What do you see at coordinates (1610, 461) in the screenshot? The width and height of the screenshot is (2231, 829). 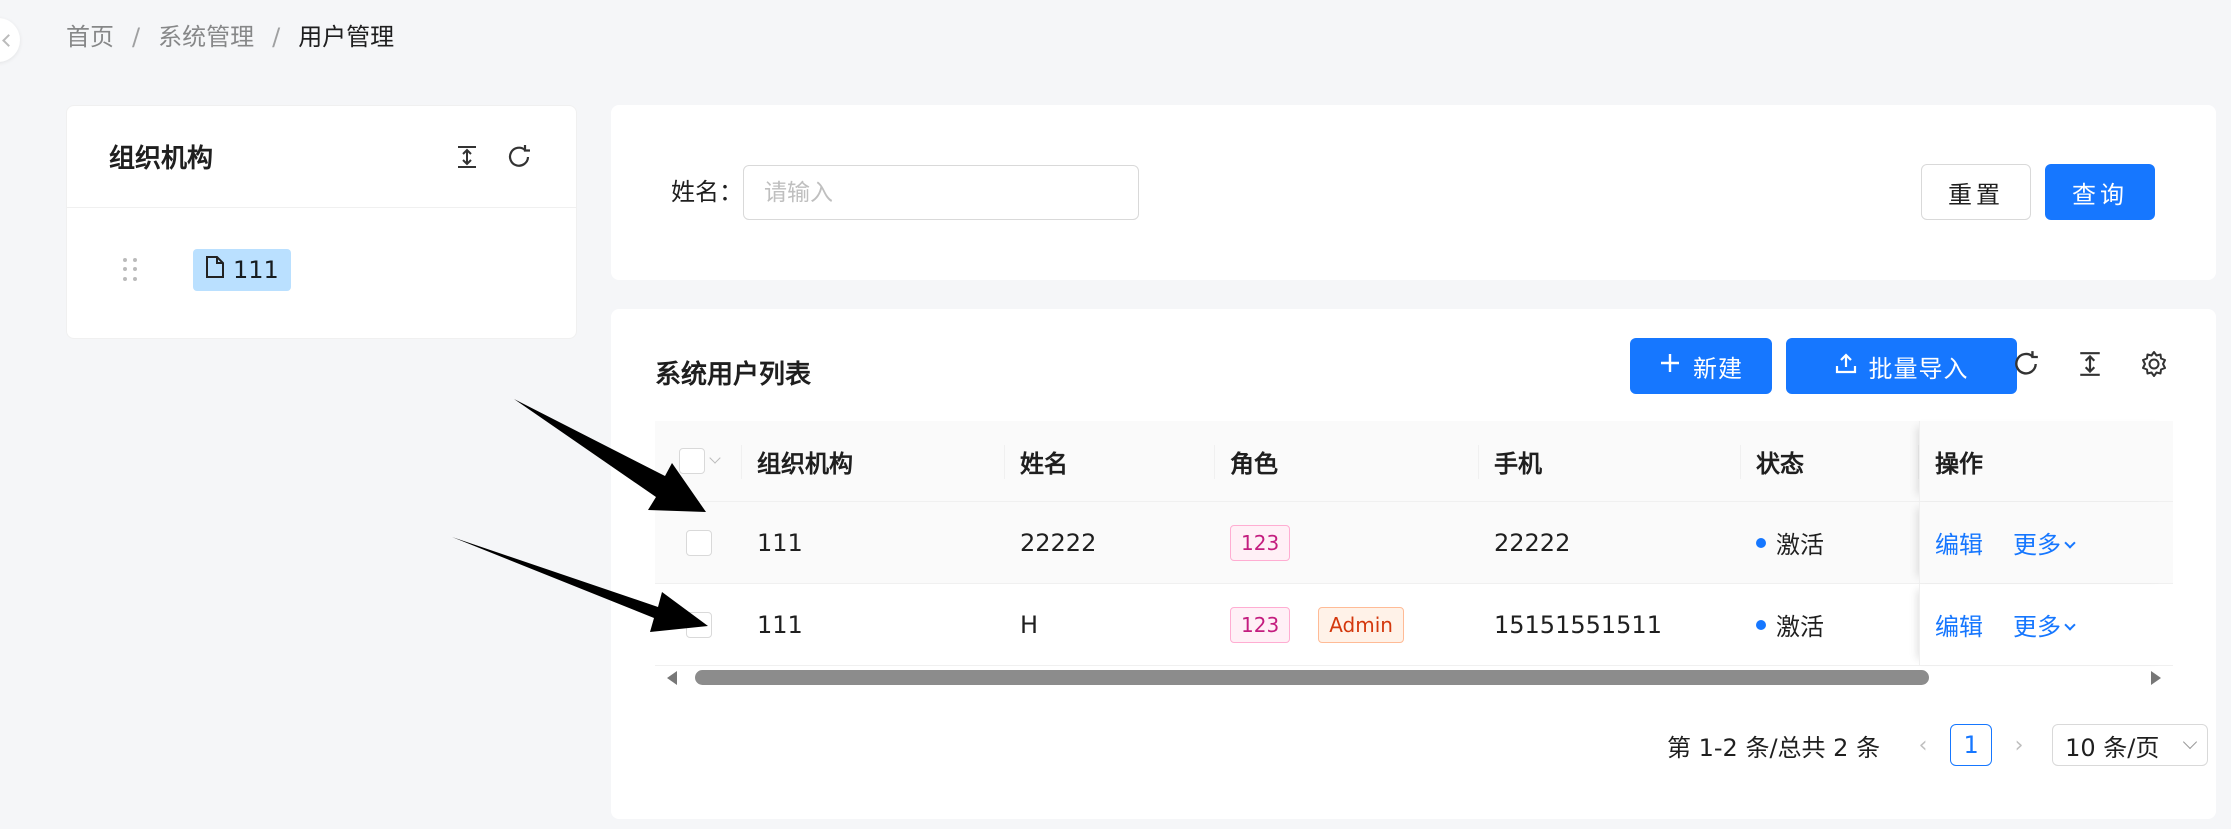 I see `column-header-phone: 手机` at bounding box center [1610, 461].